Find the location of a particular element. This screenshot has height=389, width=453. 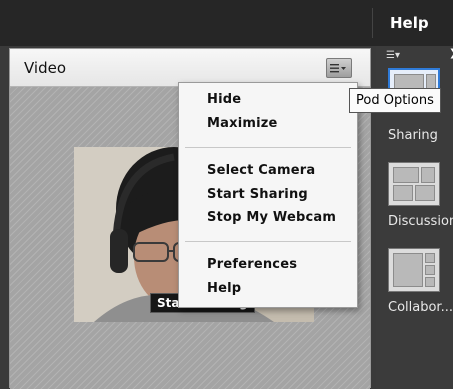

layout-label-discussion: Discussion is located at coordinates (420, 221).